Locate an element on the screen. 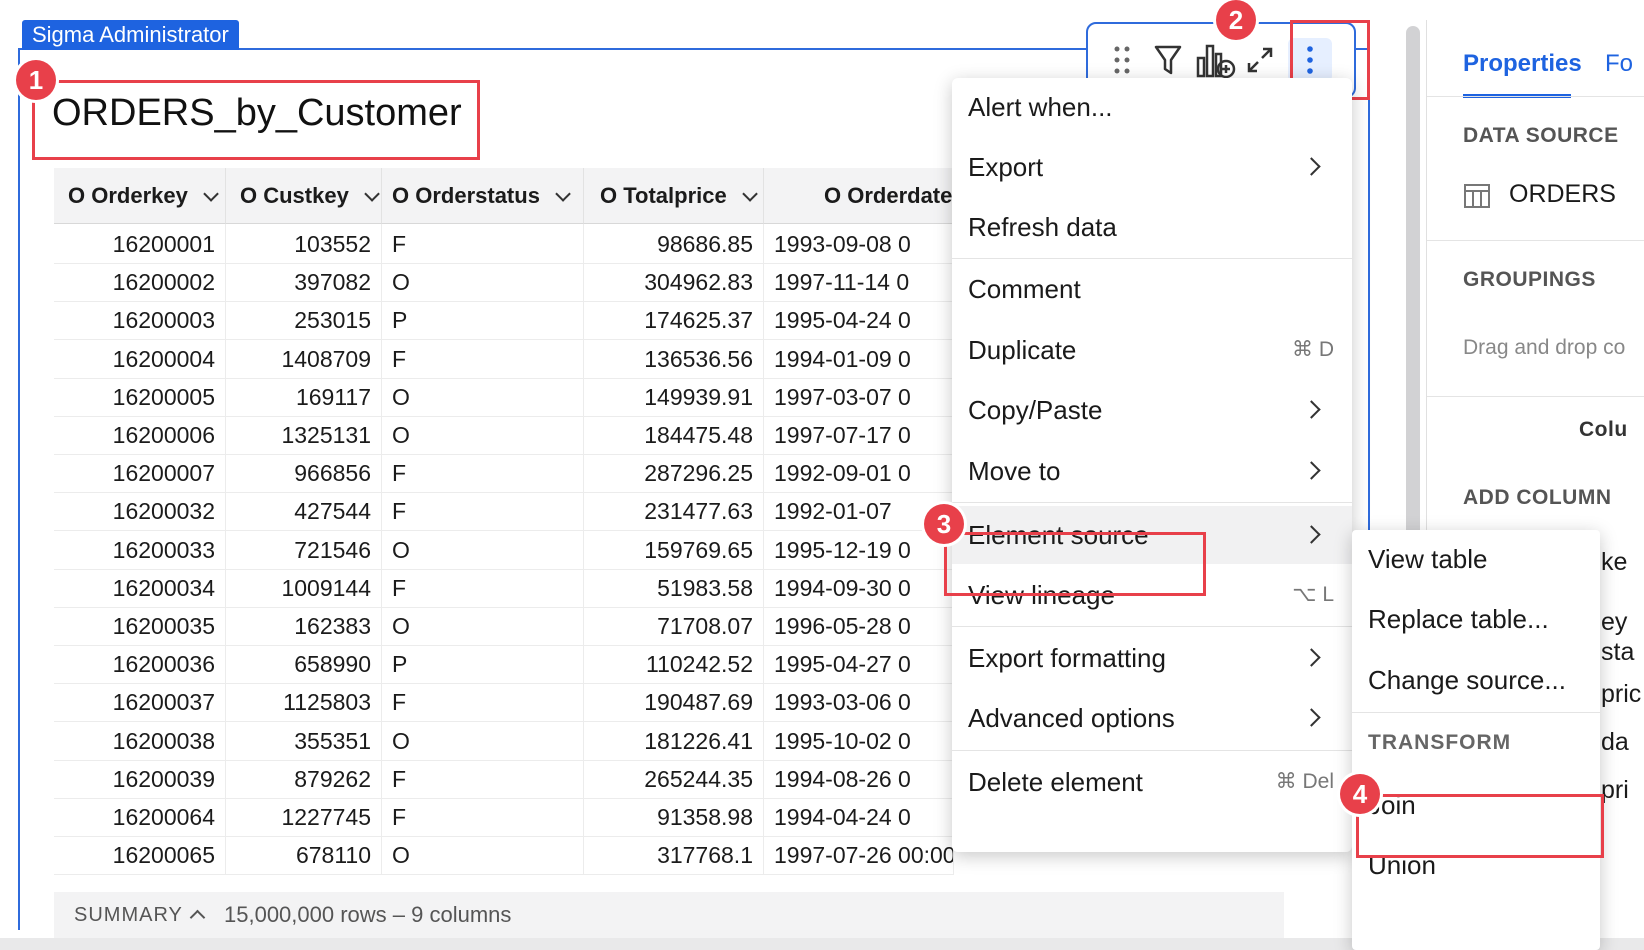 The height and width of the screenshot is (950, 1644). table-cell: 16200003 is located at coordinates (140, 320).